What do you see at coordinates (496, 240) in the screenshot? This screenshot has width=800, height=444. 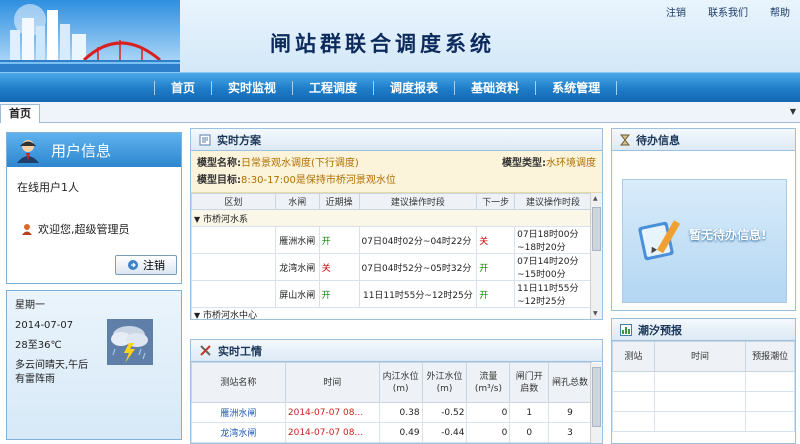 I see `next-op: 关` at bounding box center [496, 240].